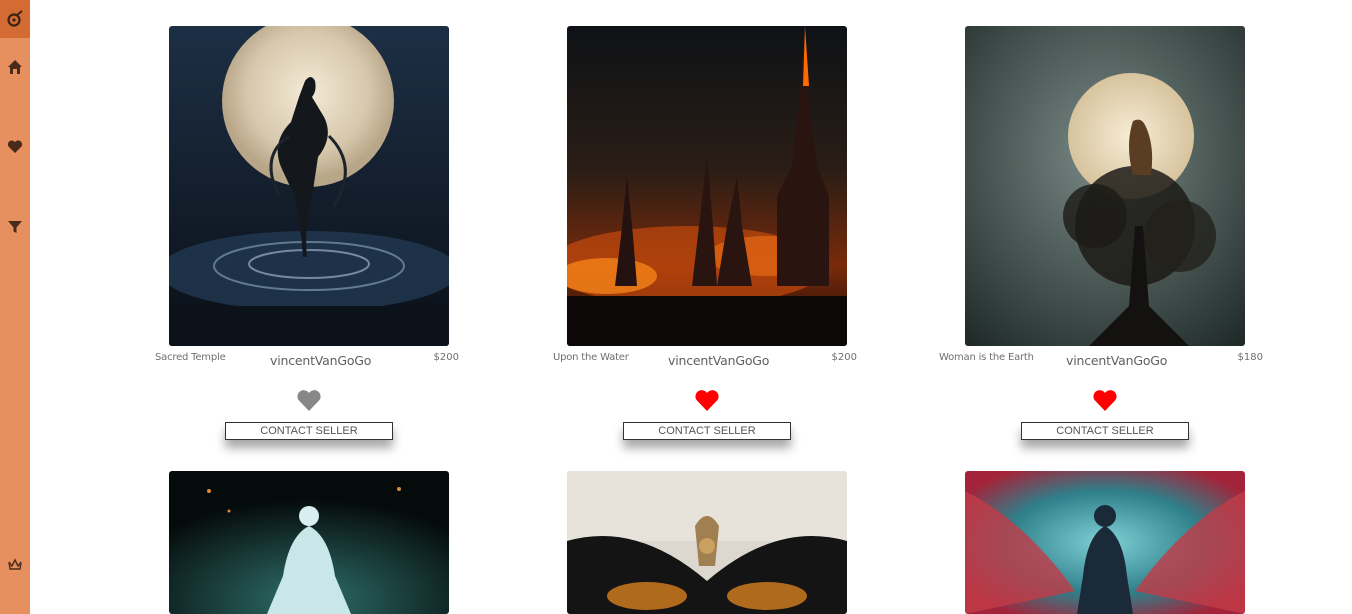  Describe the element at coordinates (190, 357) in the screenshot. I see `artwork-title: Sacred Temple` at that location.